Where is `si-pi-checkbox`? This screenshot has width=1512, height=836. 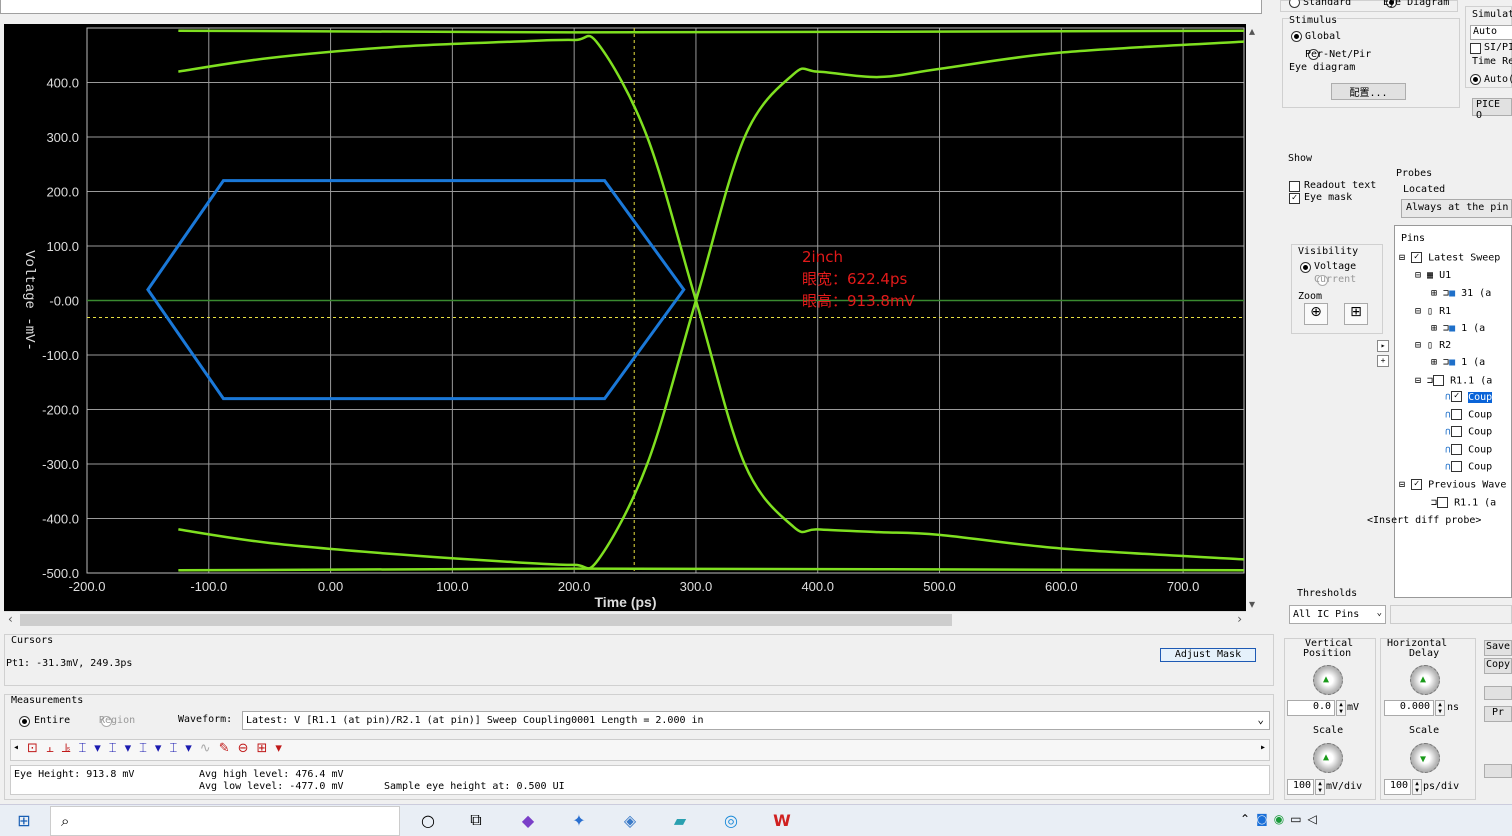 si-pi-checkbox is located at coordinates (1475, 48).